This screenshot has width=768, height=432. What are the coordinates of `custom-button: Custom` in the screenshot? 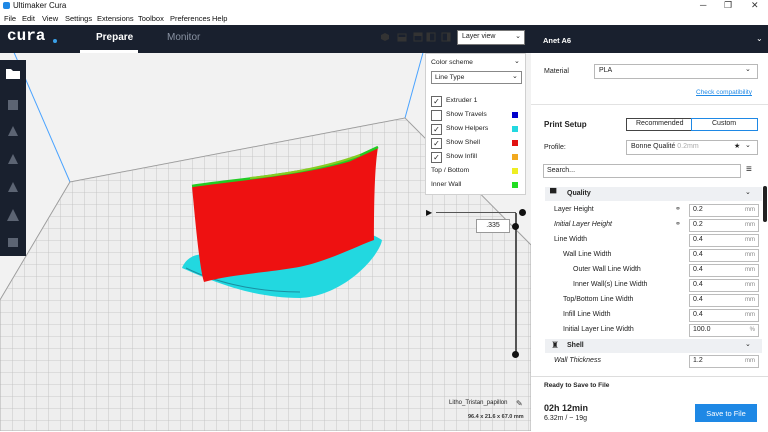 It's located at (724, 124).